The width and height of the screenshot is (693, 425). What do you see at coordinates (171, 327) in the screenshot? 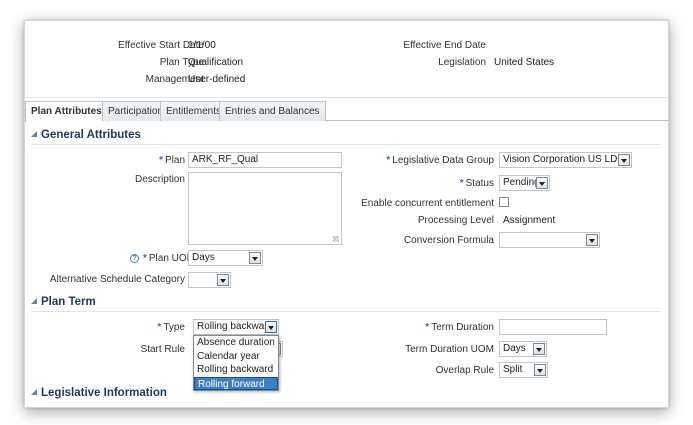
I see `type-label: * Type` at bounding box center [171, 327].